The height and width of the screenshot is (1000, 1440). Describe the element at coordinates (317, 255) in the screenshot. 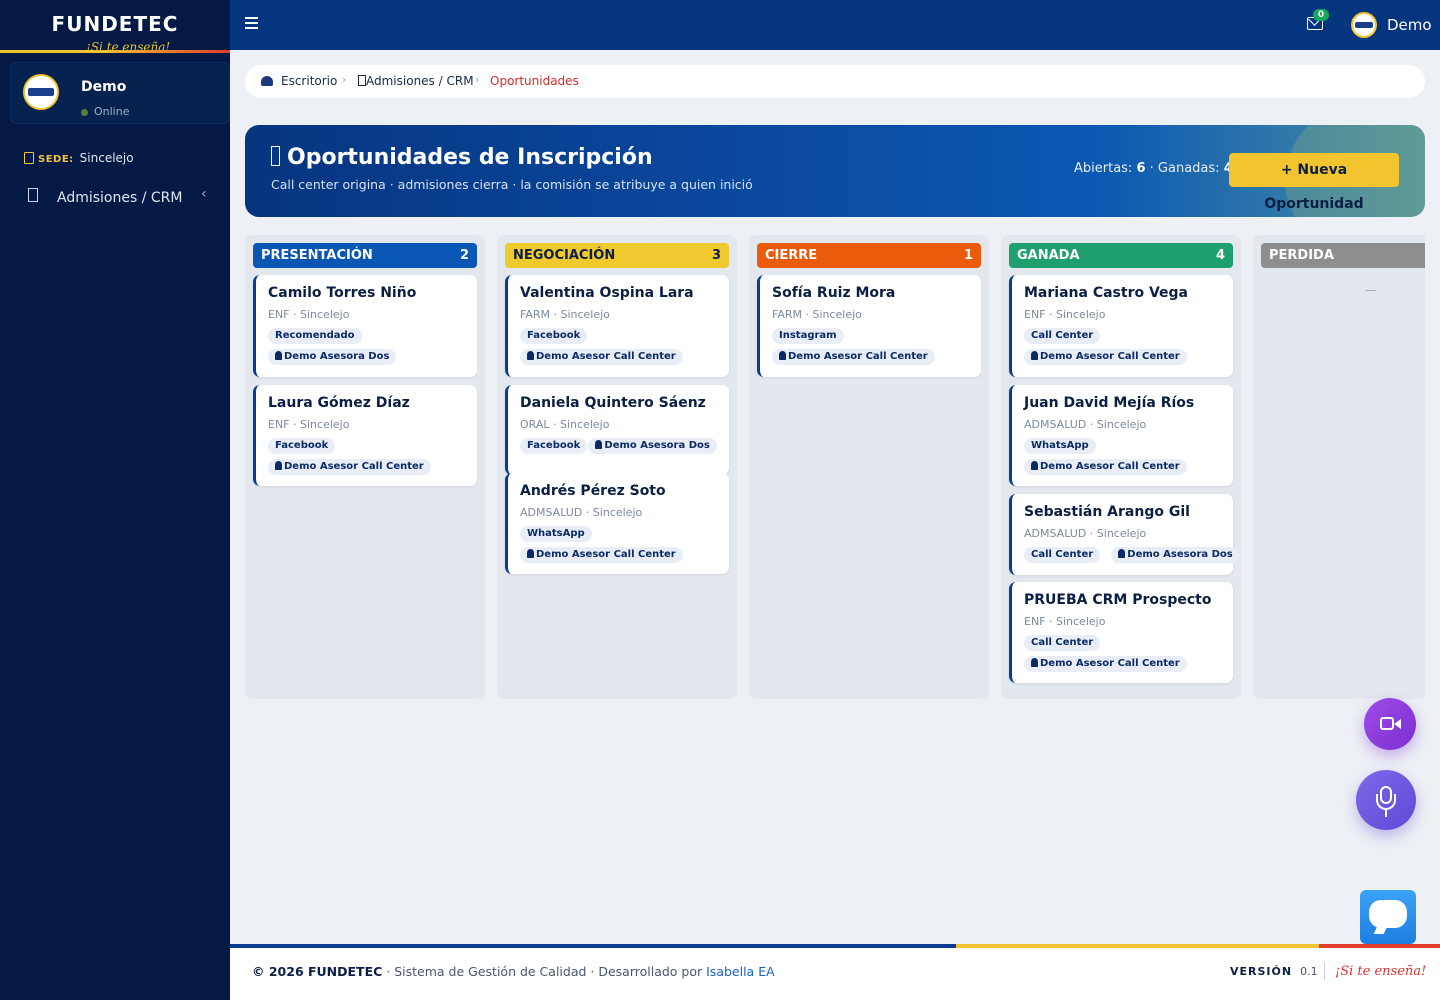

I see `column-title: PRESENTACIÓN` at that location.